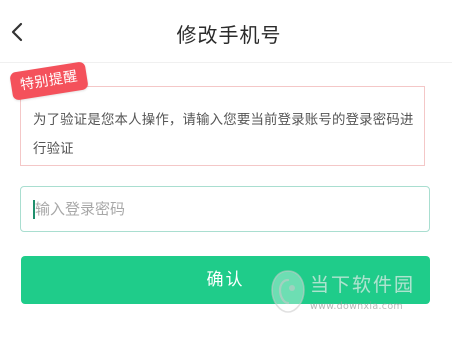 Image resolution: width=452 pixels, height=337 pixels. What do you see at coordinates (229, 35) in the screenshot?
I see `page-title: 修改手机号` at bounding box center [229, 35].